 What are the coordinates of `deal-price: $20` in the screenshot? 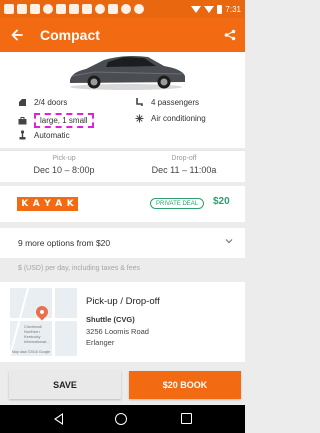 It's located at (221, 201).